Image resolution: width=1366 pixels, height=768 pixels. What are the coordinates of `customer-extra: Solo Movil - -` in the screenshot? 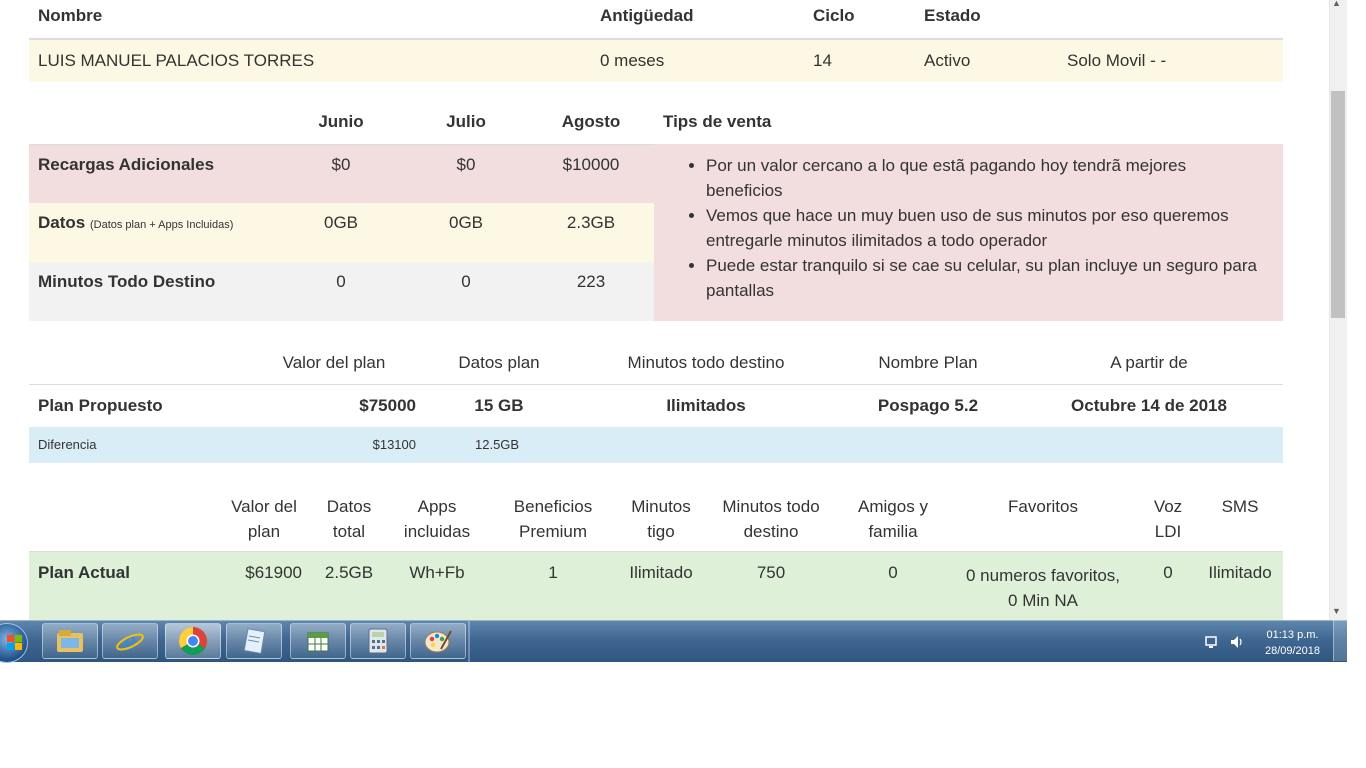 It's located at (1117, 60).